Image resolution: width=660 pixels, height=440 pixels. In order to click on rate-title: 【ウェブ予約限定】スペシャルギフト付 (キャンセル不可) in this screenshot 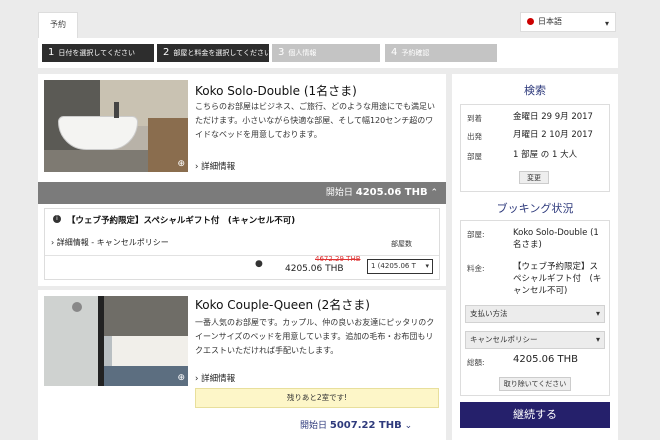, I will do `click(181, 221)`.